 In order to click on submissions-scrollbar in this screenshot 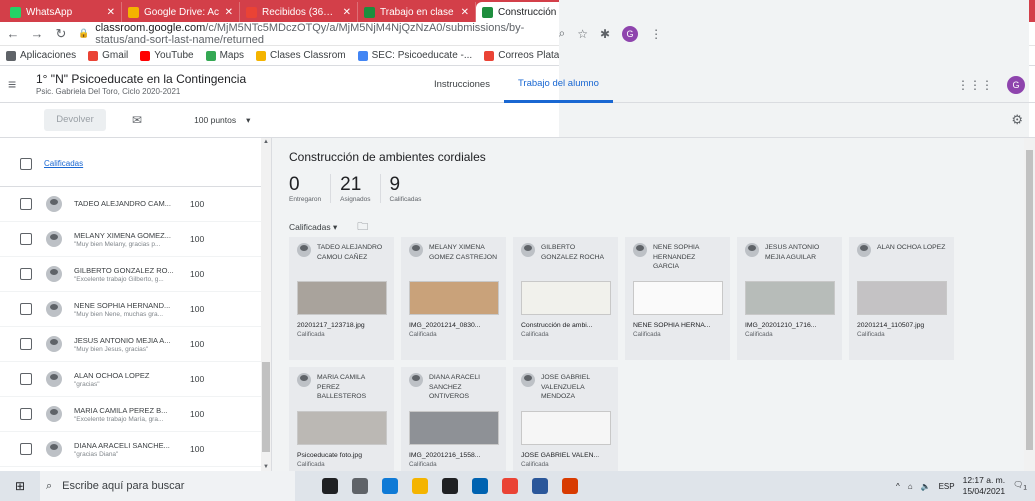, I will do `click(1029, 304)`.